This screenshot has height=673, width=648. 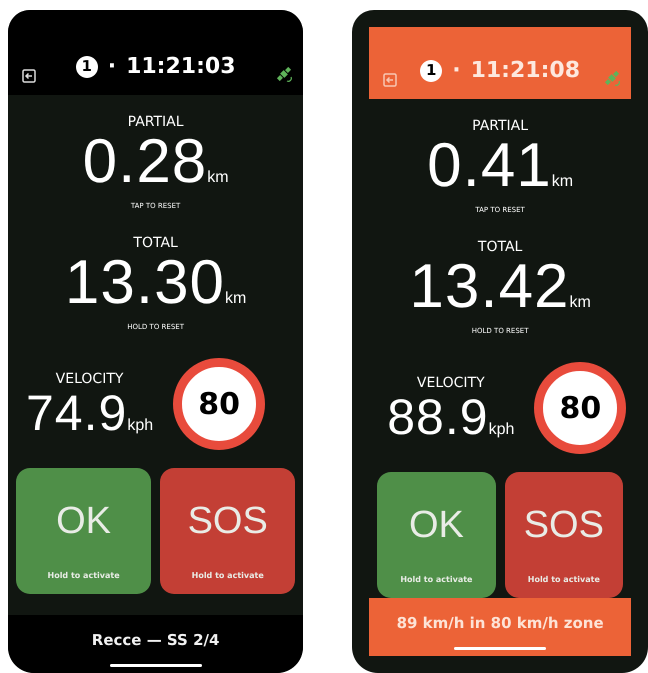 I want to click on partial-distance-value: 0.28, so click(x=145, y=162).